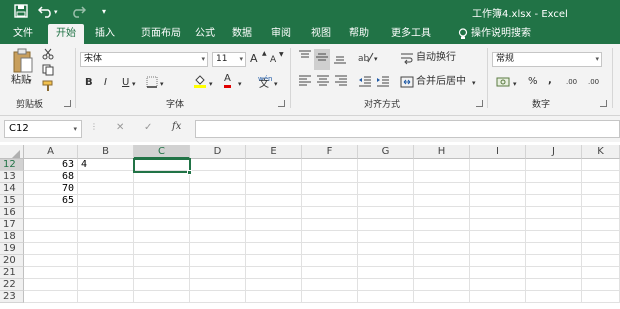 The height and width of the screenshot is (309, 620). What do you see at coordinates (12, 297) in the screenshot?
I see `row-header: 23` at bounding box center [12, 297].